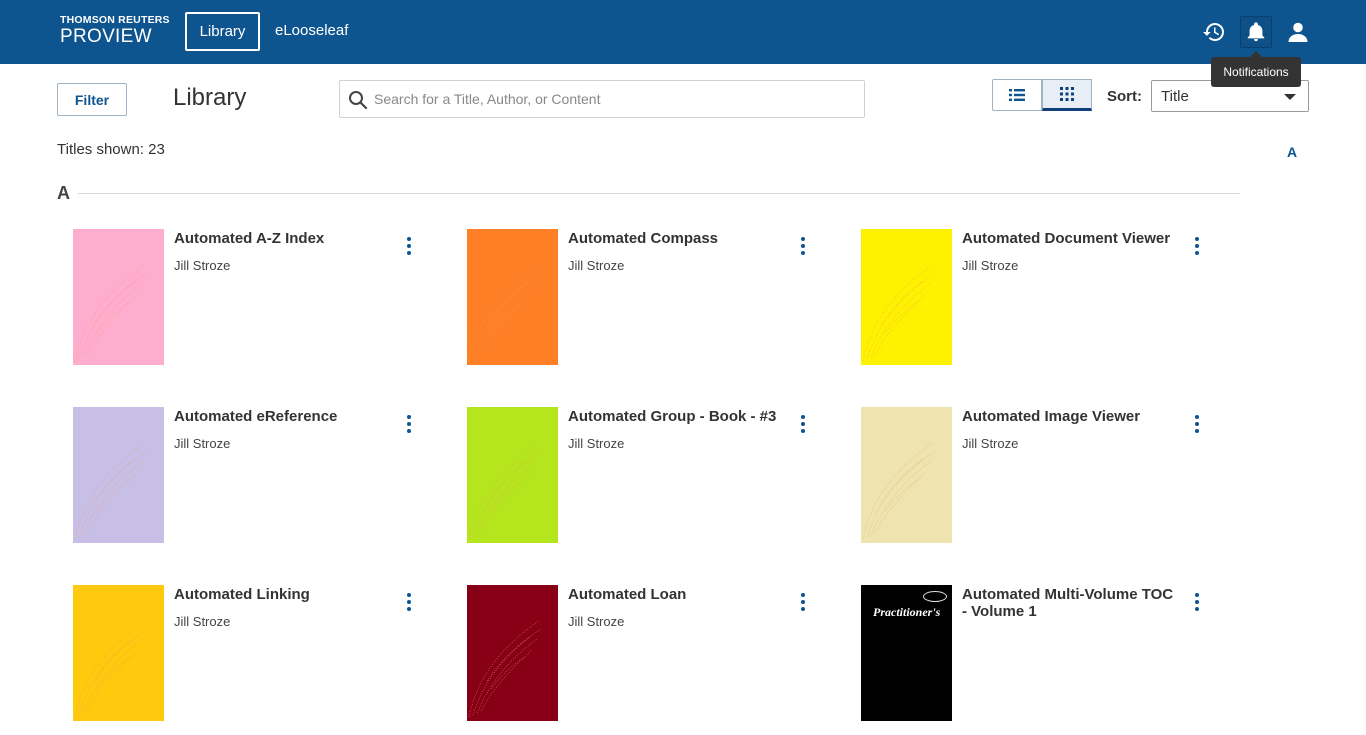 The image size is (1366, 735). Describe the element at coordinates (1072, 238) in the screenshot. I see `book-title: Automated Document Viewer` at that location.